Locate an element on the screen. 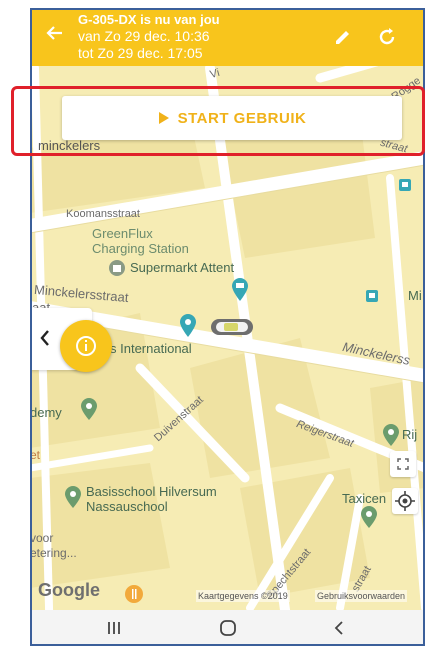 The height and width of the screenshot is (646, 425). poi-label-rij: Rij is located at coordinates (410, 434).